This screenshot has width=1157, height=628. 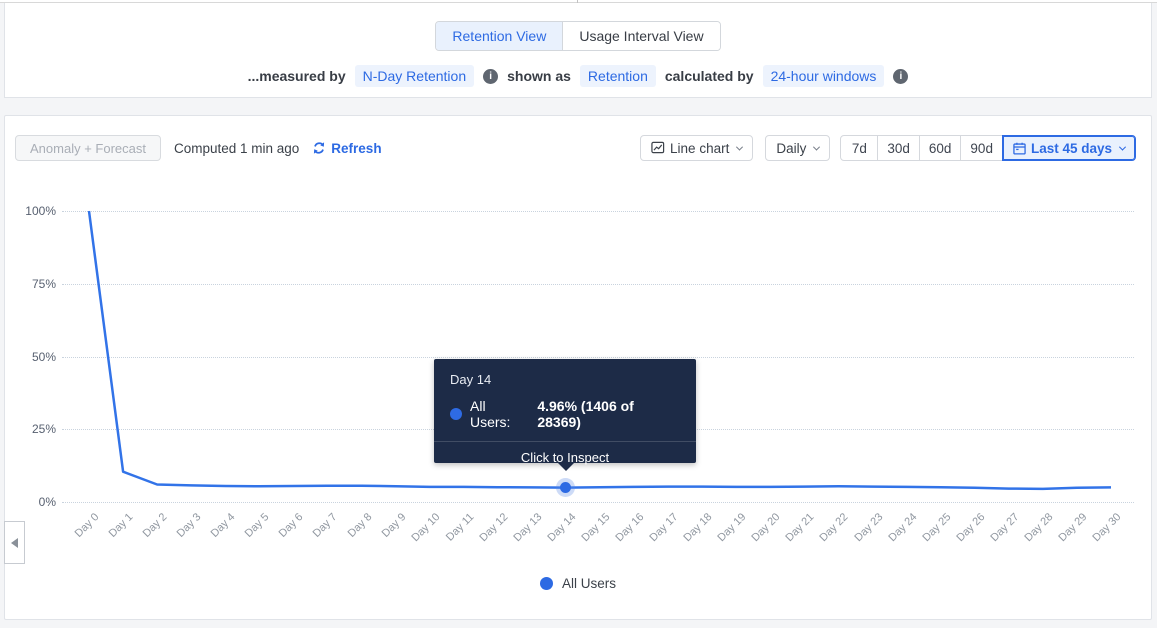 What do you see at coordinates (732, 528) in the screenshot?
I see `x-axis-label: Day 19` at bounding box center [732, 528].